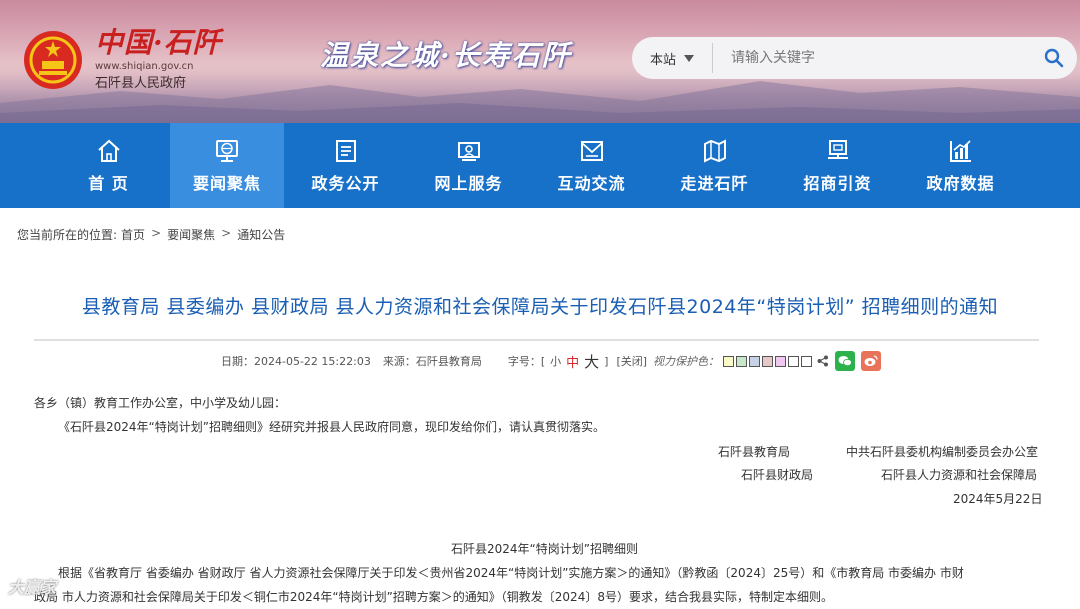  Describe the element at coordinates (261, 234) in the screenshot. I see `breadcrumb-link-notices: 通知公告` at that location.